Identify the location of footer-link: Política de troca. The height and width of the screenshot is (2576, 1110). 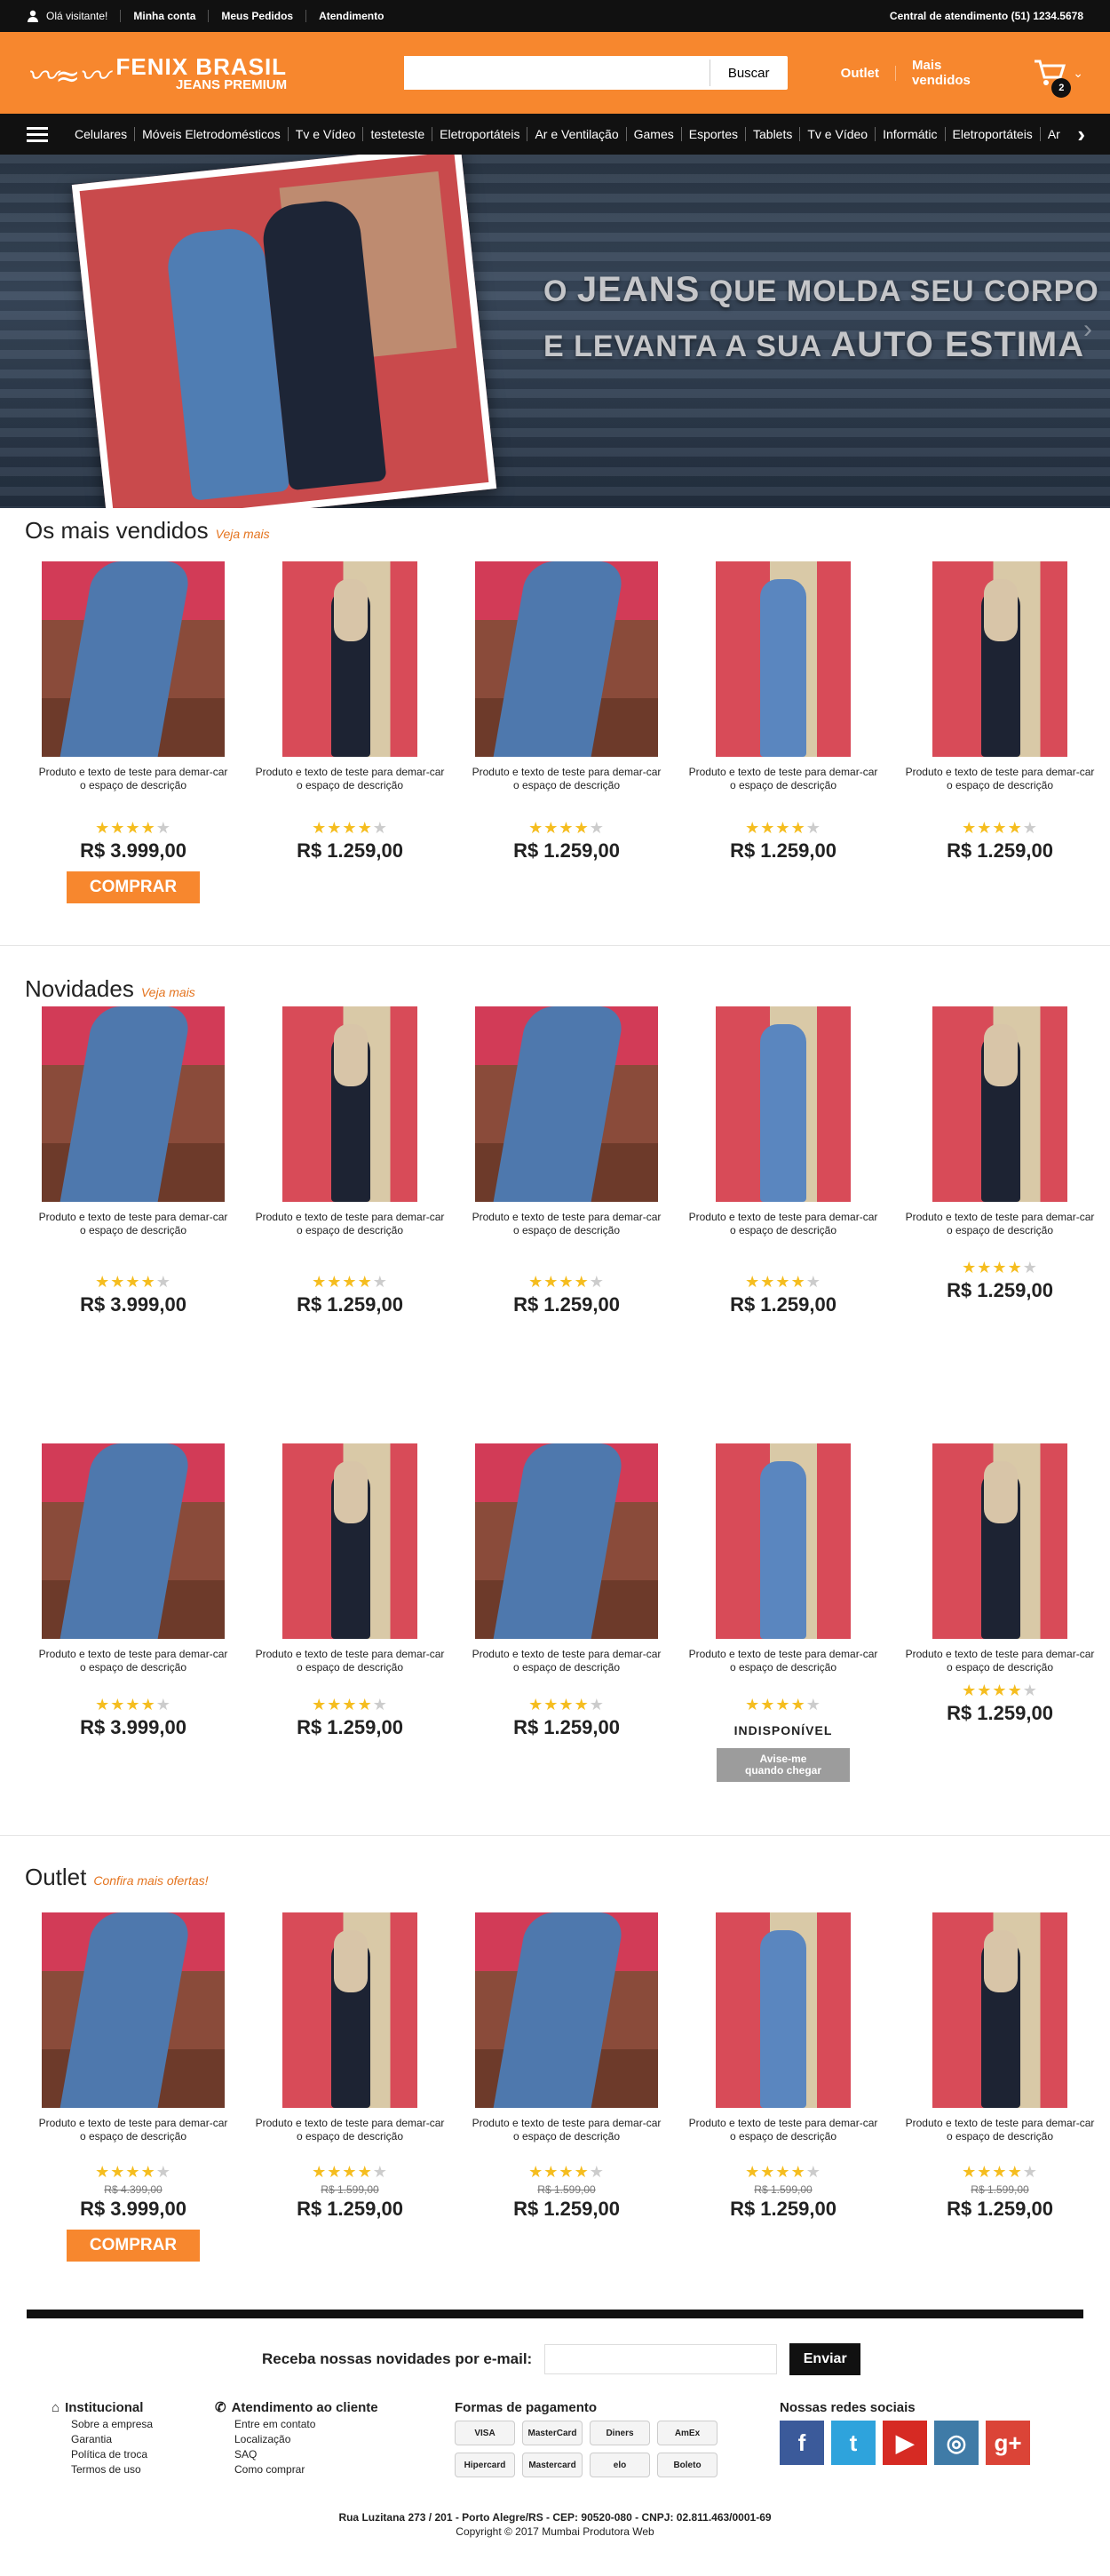
(103, 2454).